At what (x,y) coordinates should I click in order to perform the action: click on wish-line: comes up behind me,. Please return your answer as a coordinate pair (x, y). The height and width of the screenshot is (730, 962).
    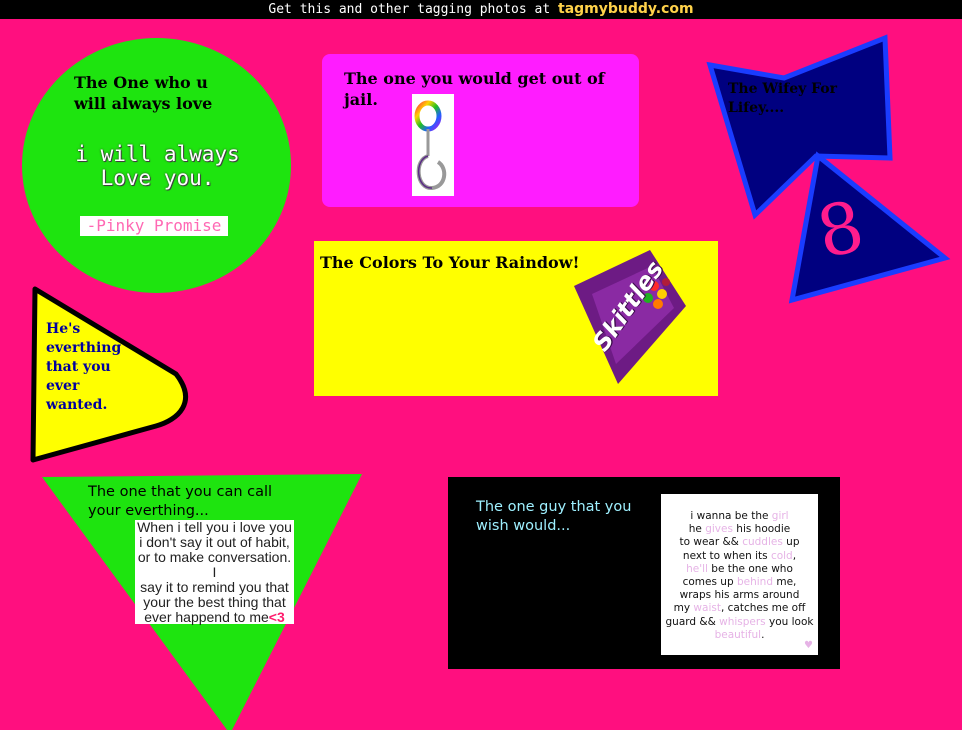
    Looking at the image, I should click on (739, 582).